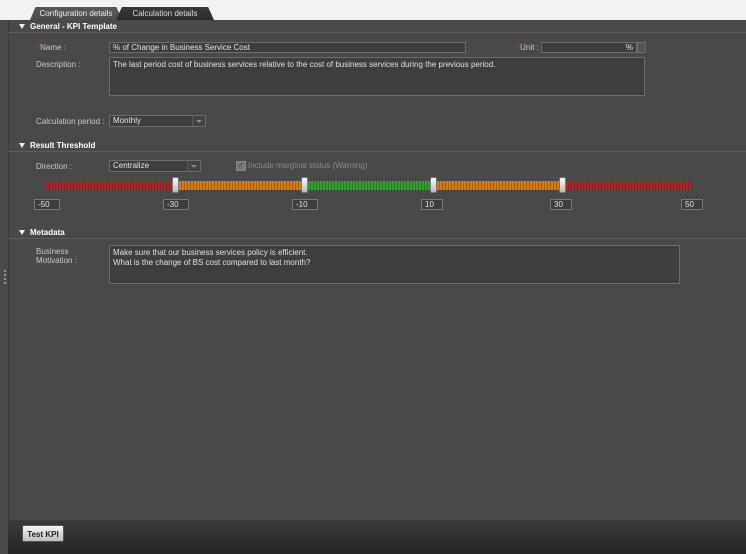  What do you see at coordinates (641, 47) in the screenshot?
I see `unit-picker-button` at bounding box center [641, 47].